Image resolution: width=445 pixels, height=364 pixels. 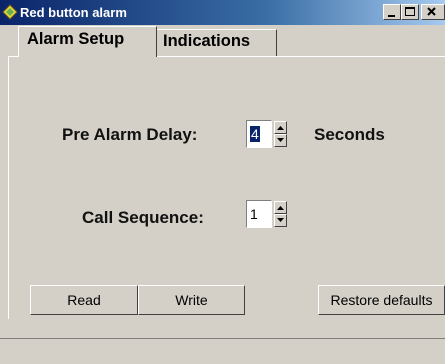 What do you see at coordinates (391, 16) in the screenshot?
I see `minimize-icon` at bounding box center [391, 16].